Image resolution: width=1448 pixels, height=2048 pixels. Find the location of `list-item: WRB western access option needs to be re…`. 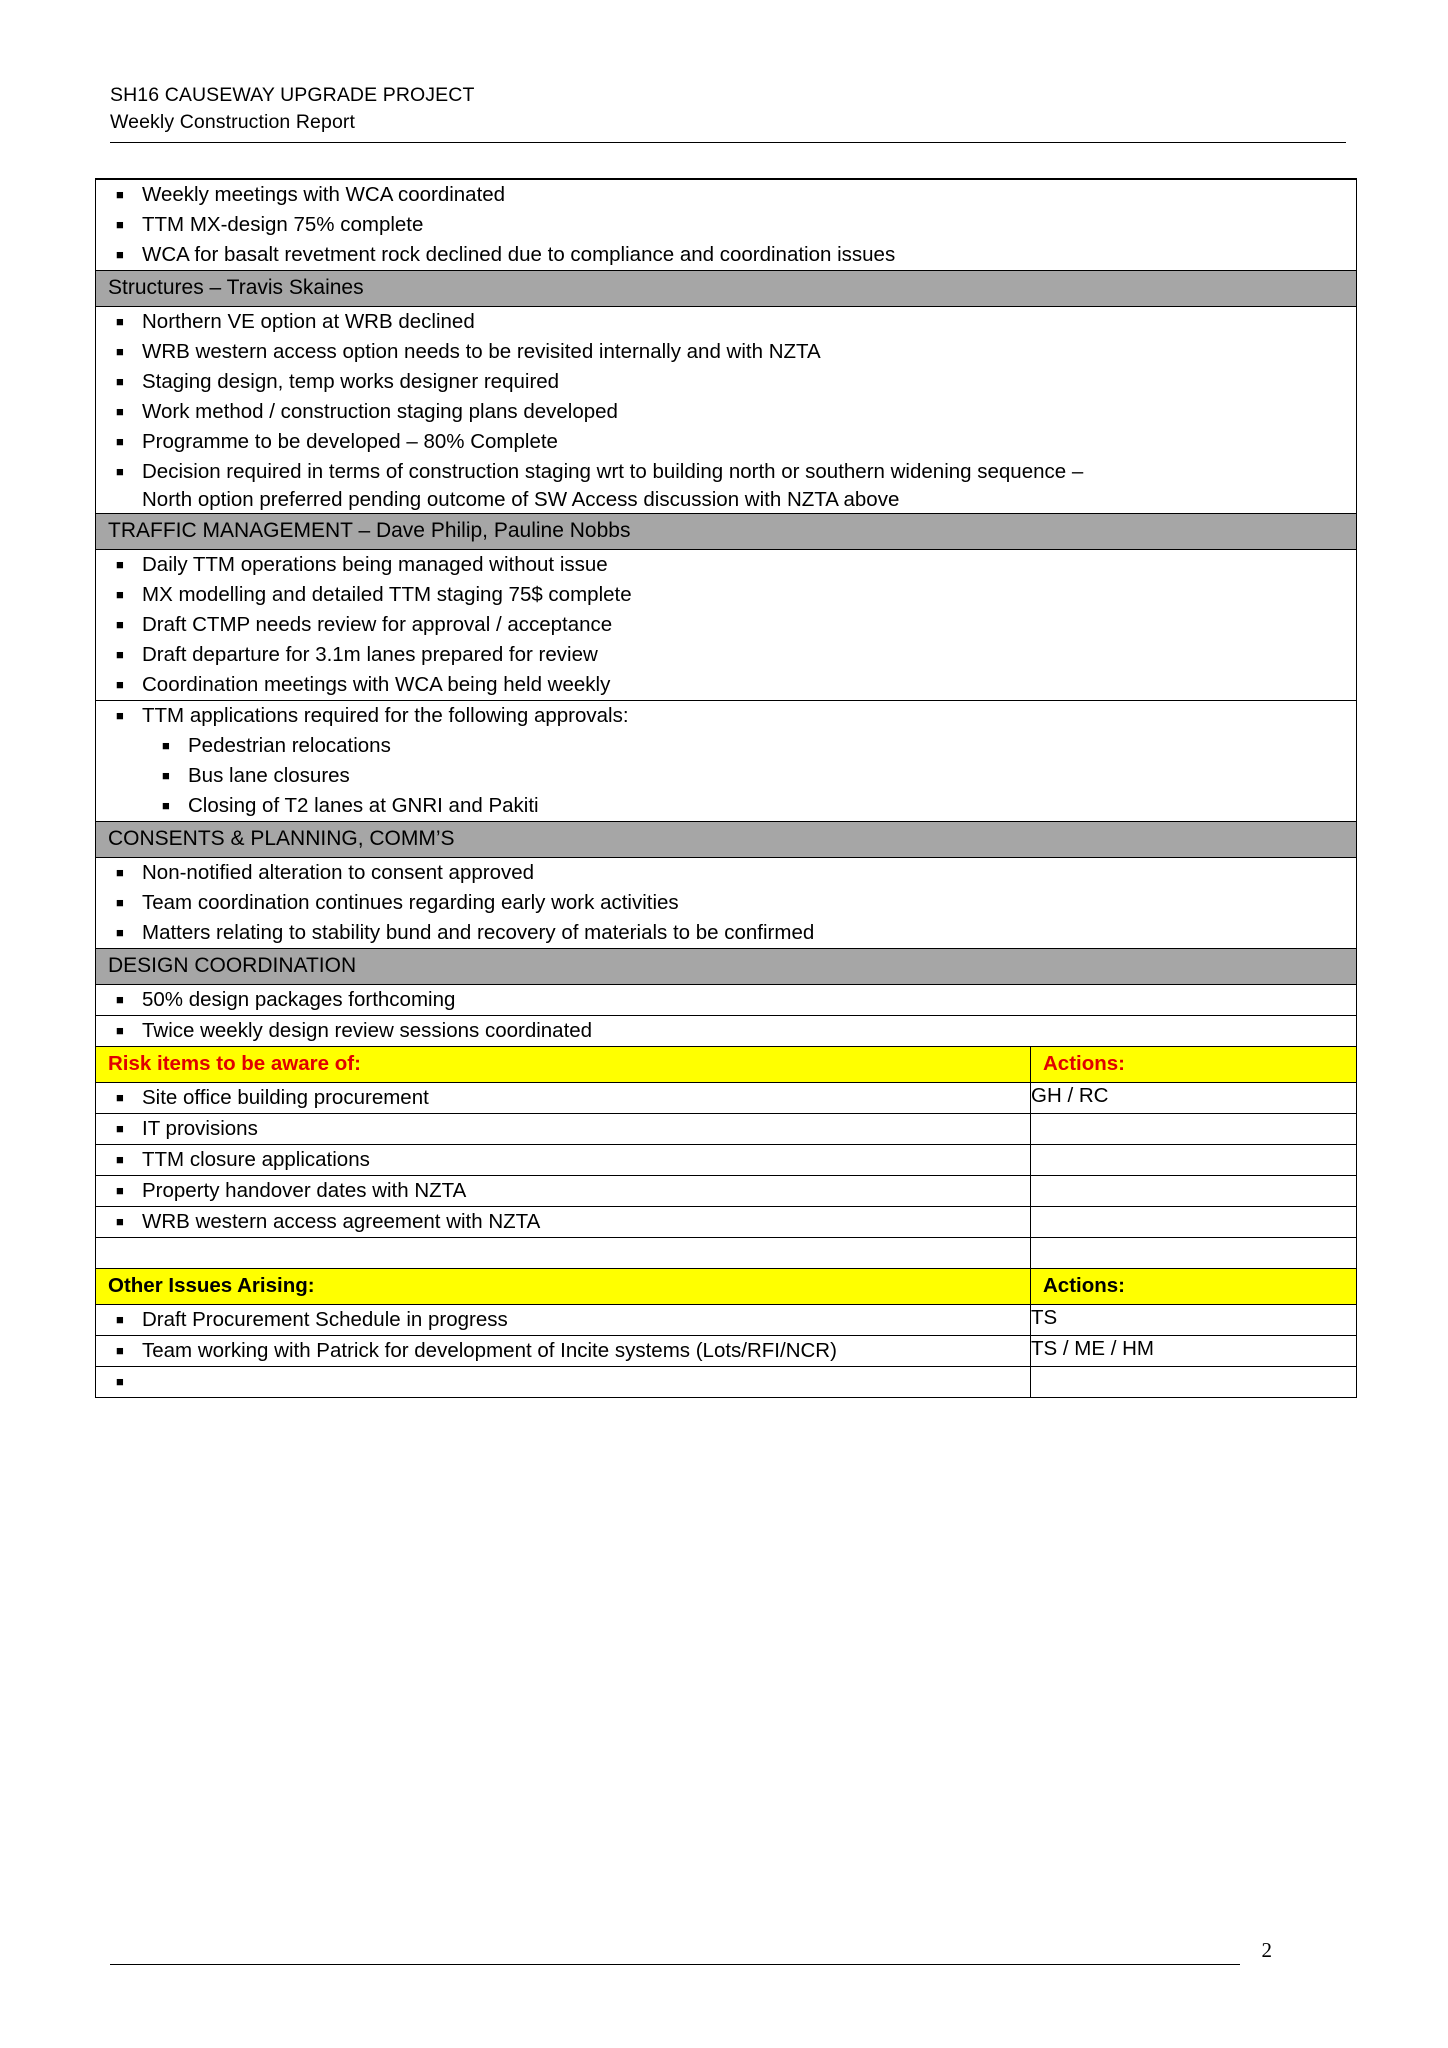

list-item: WRB western access option needs to be re… is located at coordinates (726, 352).